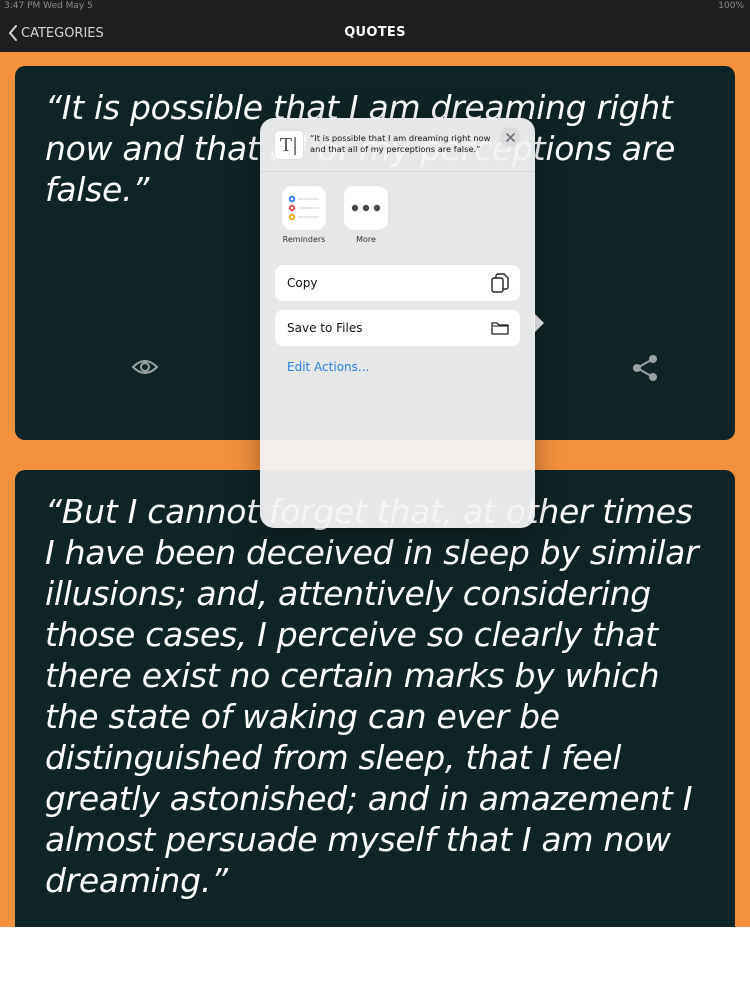 The width and height of the screenshot is (750, 1000). Describe the element at coordinates (366, 239) in the screenshot. I see `app-label: More` at that location.